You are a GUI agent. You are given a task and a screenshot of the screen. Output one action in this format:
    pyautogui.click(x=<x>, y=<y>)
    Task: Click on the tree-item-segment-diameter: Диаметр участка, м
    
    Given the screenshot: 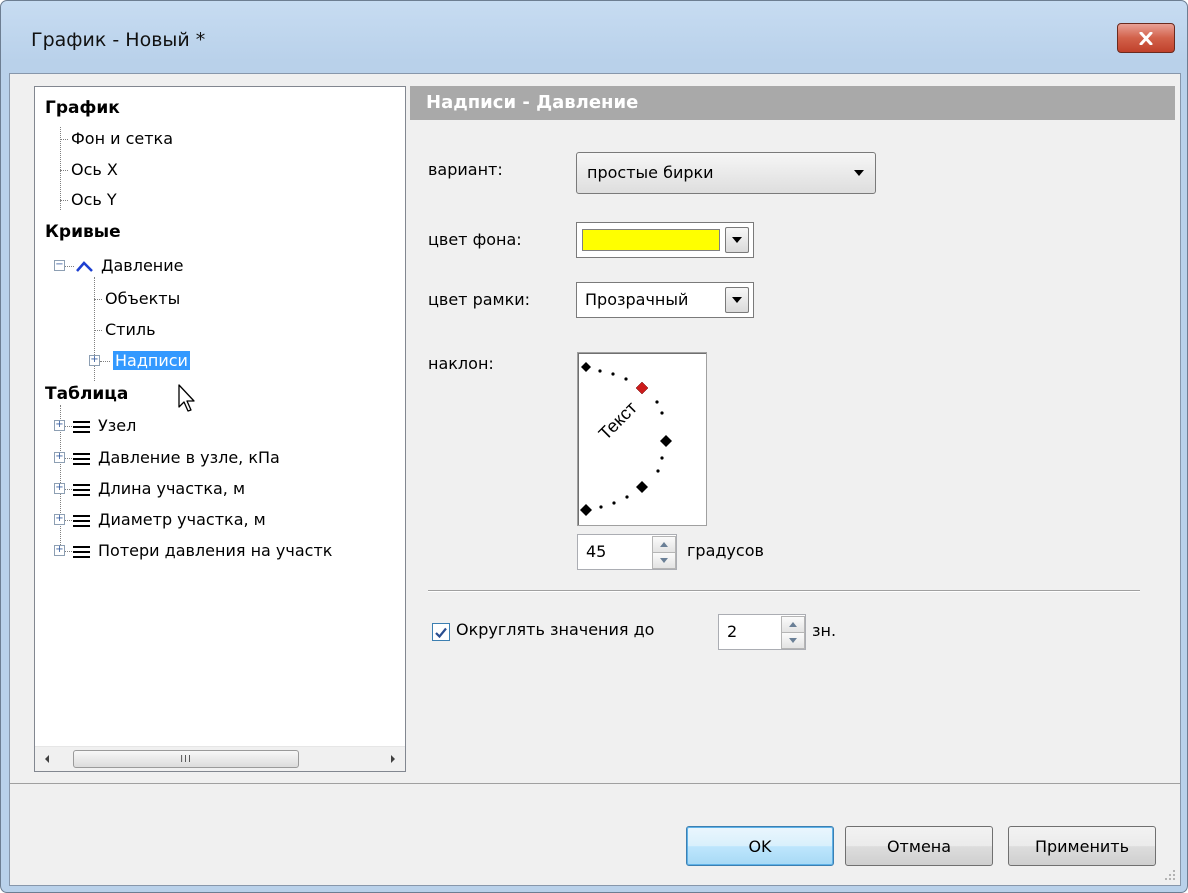 What is the action you would take?
    pyautogui.click(x=170, y=520)
    